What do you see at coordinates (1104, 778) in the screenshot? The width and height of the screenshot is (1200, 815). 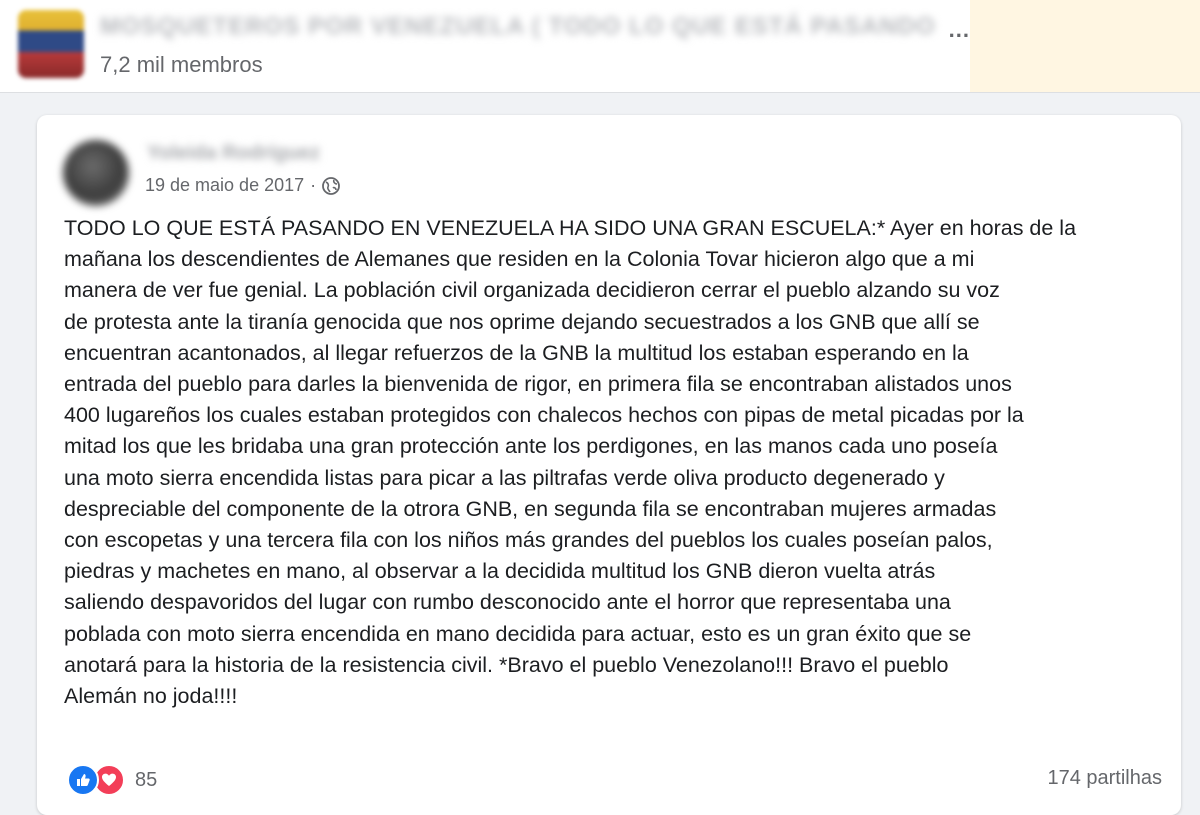 I see `share-count: 174 partilhas` at bounding box center [1104, 778].